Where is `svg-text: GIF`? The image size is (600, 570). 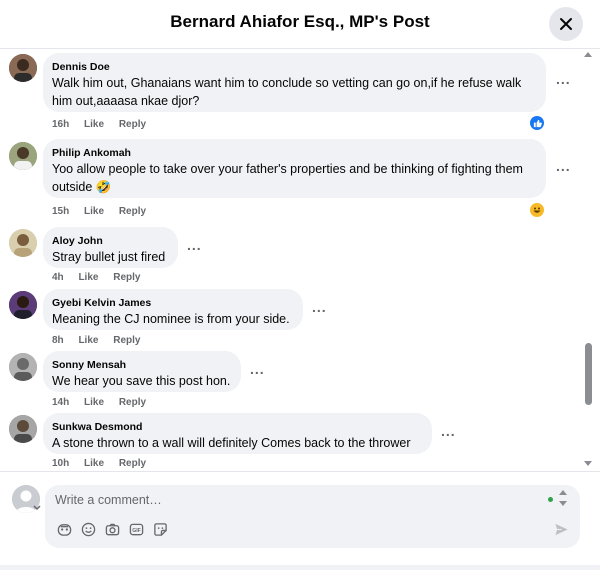 svg-text: GIF is located at coordinates (136, 530).